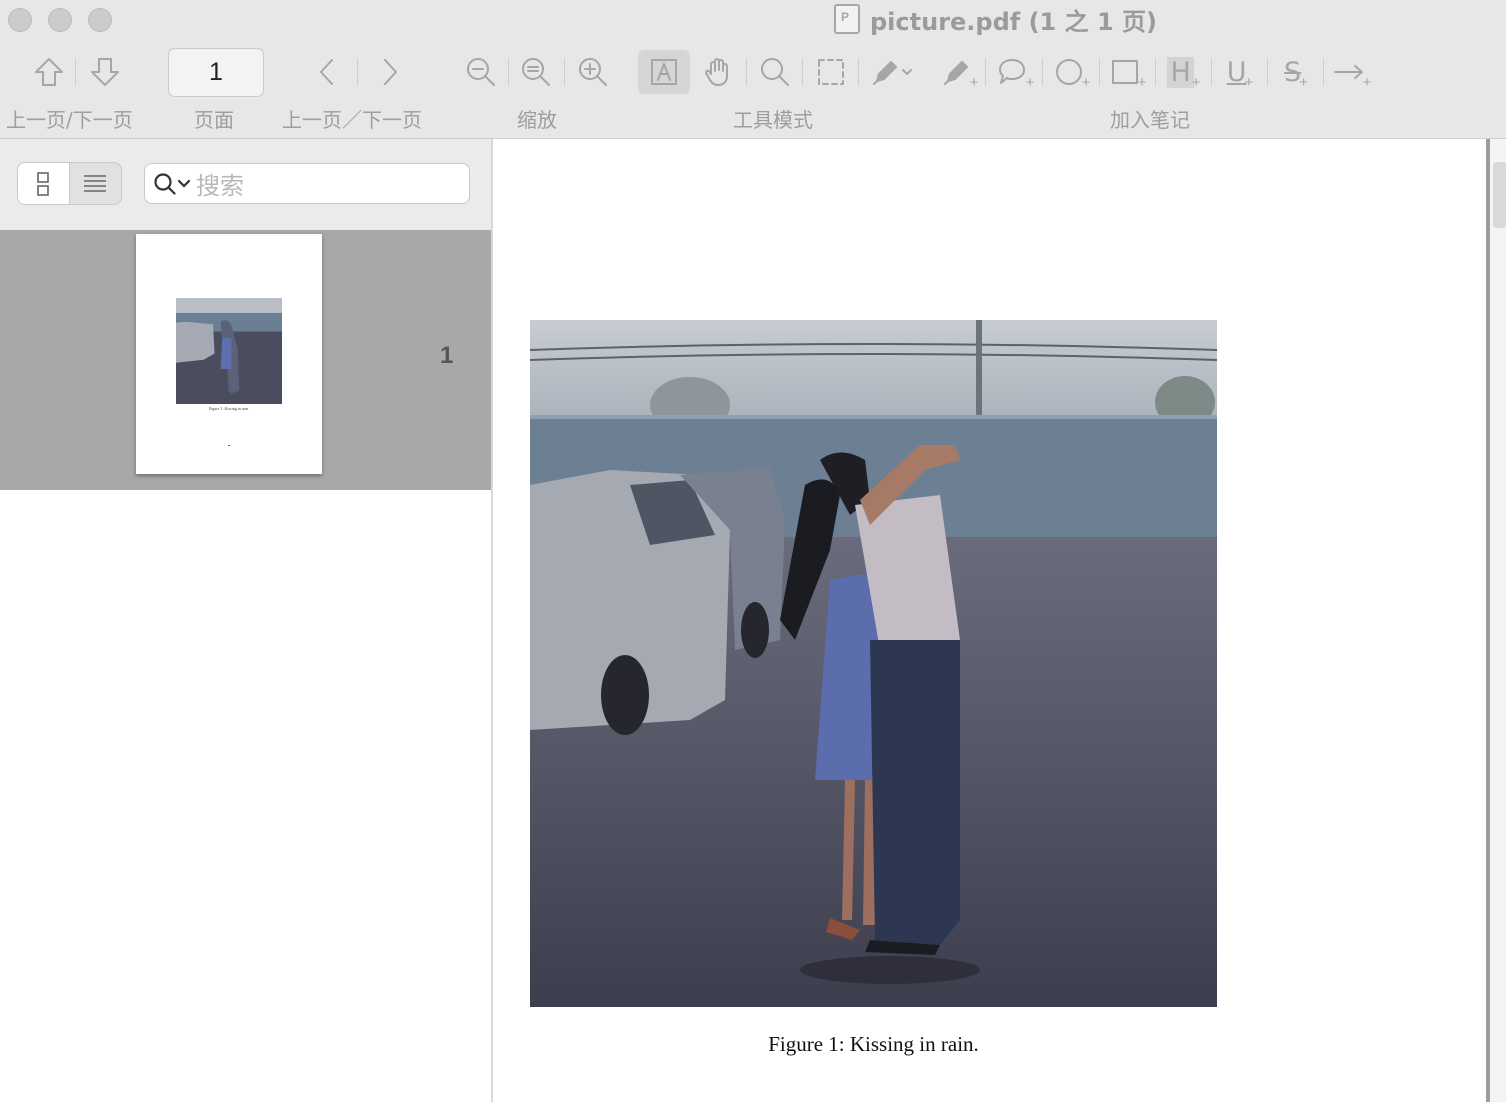 The height and width of the screenshot is (1102, 1506). I want to click on thumbnail-caption: Figure 1: Kissing in rain., so click(229, 408).